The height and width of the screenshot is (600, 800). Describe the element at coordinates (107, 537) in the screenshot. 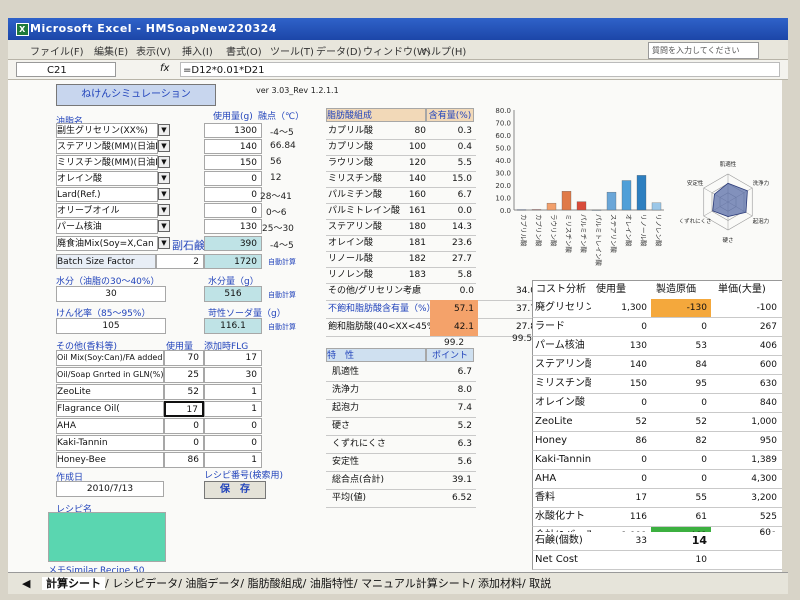

I see `recipe-name-input` at that location.